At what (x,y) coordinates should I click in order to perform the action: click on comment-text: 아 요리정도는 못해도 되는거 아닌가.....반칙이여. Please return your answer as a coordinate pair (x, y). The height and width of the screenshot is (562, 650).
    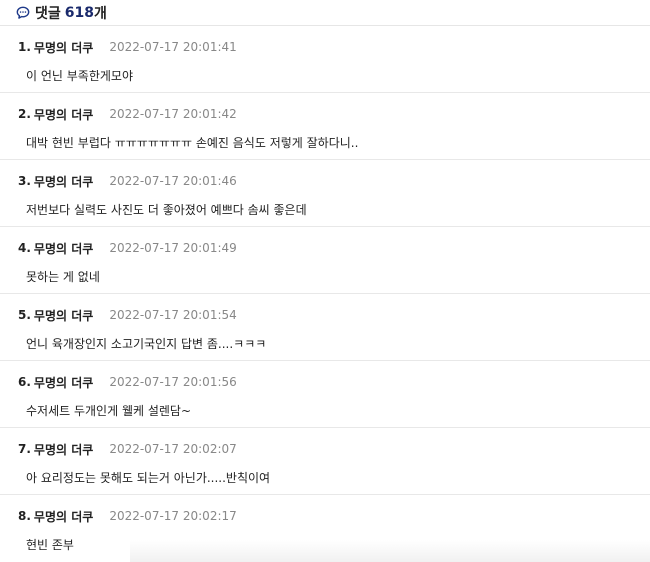
    Looking at the image, I should click on (148, 478).